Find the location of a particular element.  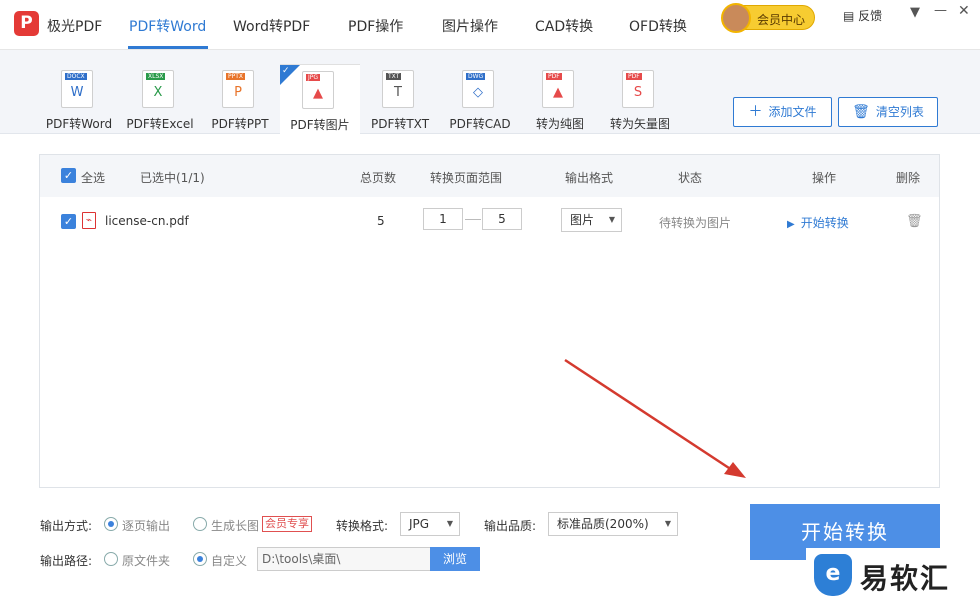

watermark: e 易软汇 is located at coordinates (893, 574).